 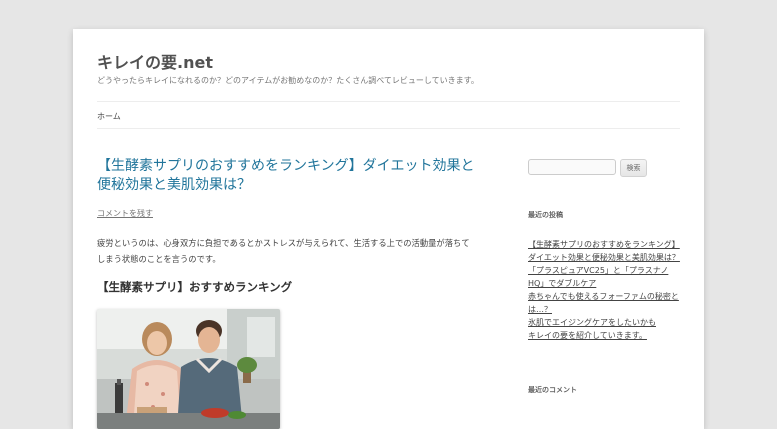 What do you see at coordinates (388, 128) in the screenshot?
I see `nav-divider-bottom` at bounding box center [388, 128].